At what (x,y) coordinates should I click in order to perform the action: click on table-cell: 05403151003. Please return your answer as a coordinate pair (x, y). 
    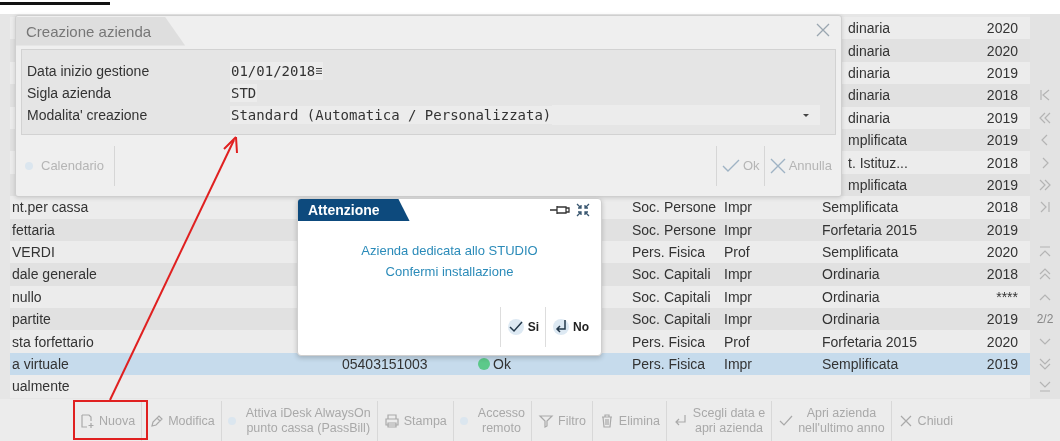
    Looking at the image, I should click on (385, 364).